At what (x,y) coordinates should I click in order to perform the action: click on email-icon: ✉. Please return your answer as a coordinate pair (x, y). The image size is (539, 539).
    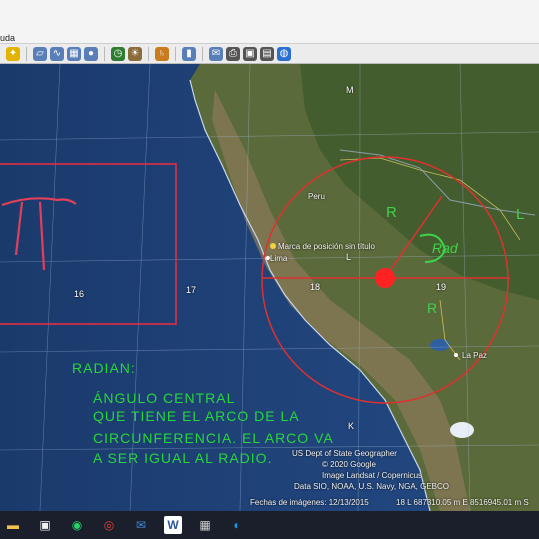
    Looking at the image, I should click on (216, 53).